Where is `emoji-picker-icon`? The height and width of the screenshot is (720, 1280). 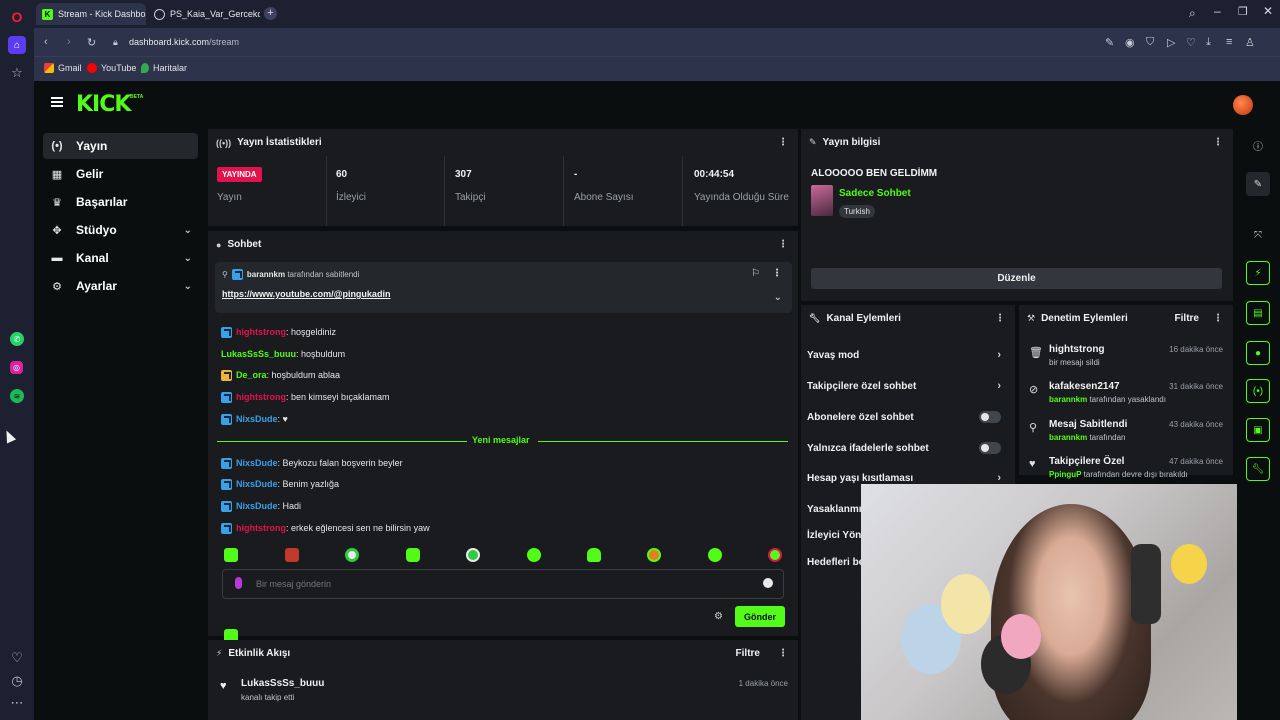
emoji-picker-icon is located at coordinates (768, 583).